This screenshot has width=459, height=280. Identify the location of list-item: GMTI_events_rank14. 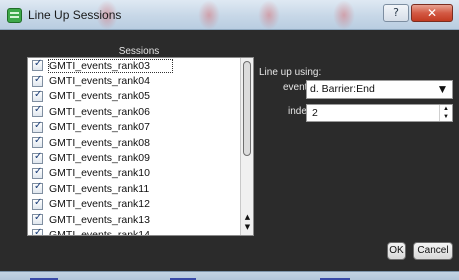
(133, 231).